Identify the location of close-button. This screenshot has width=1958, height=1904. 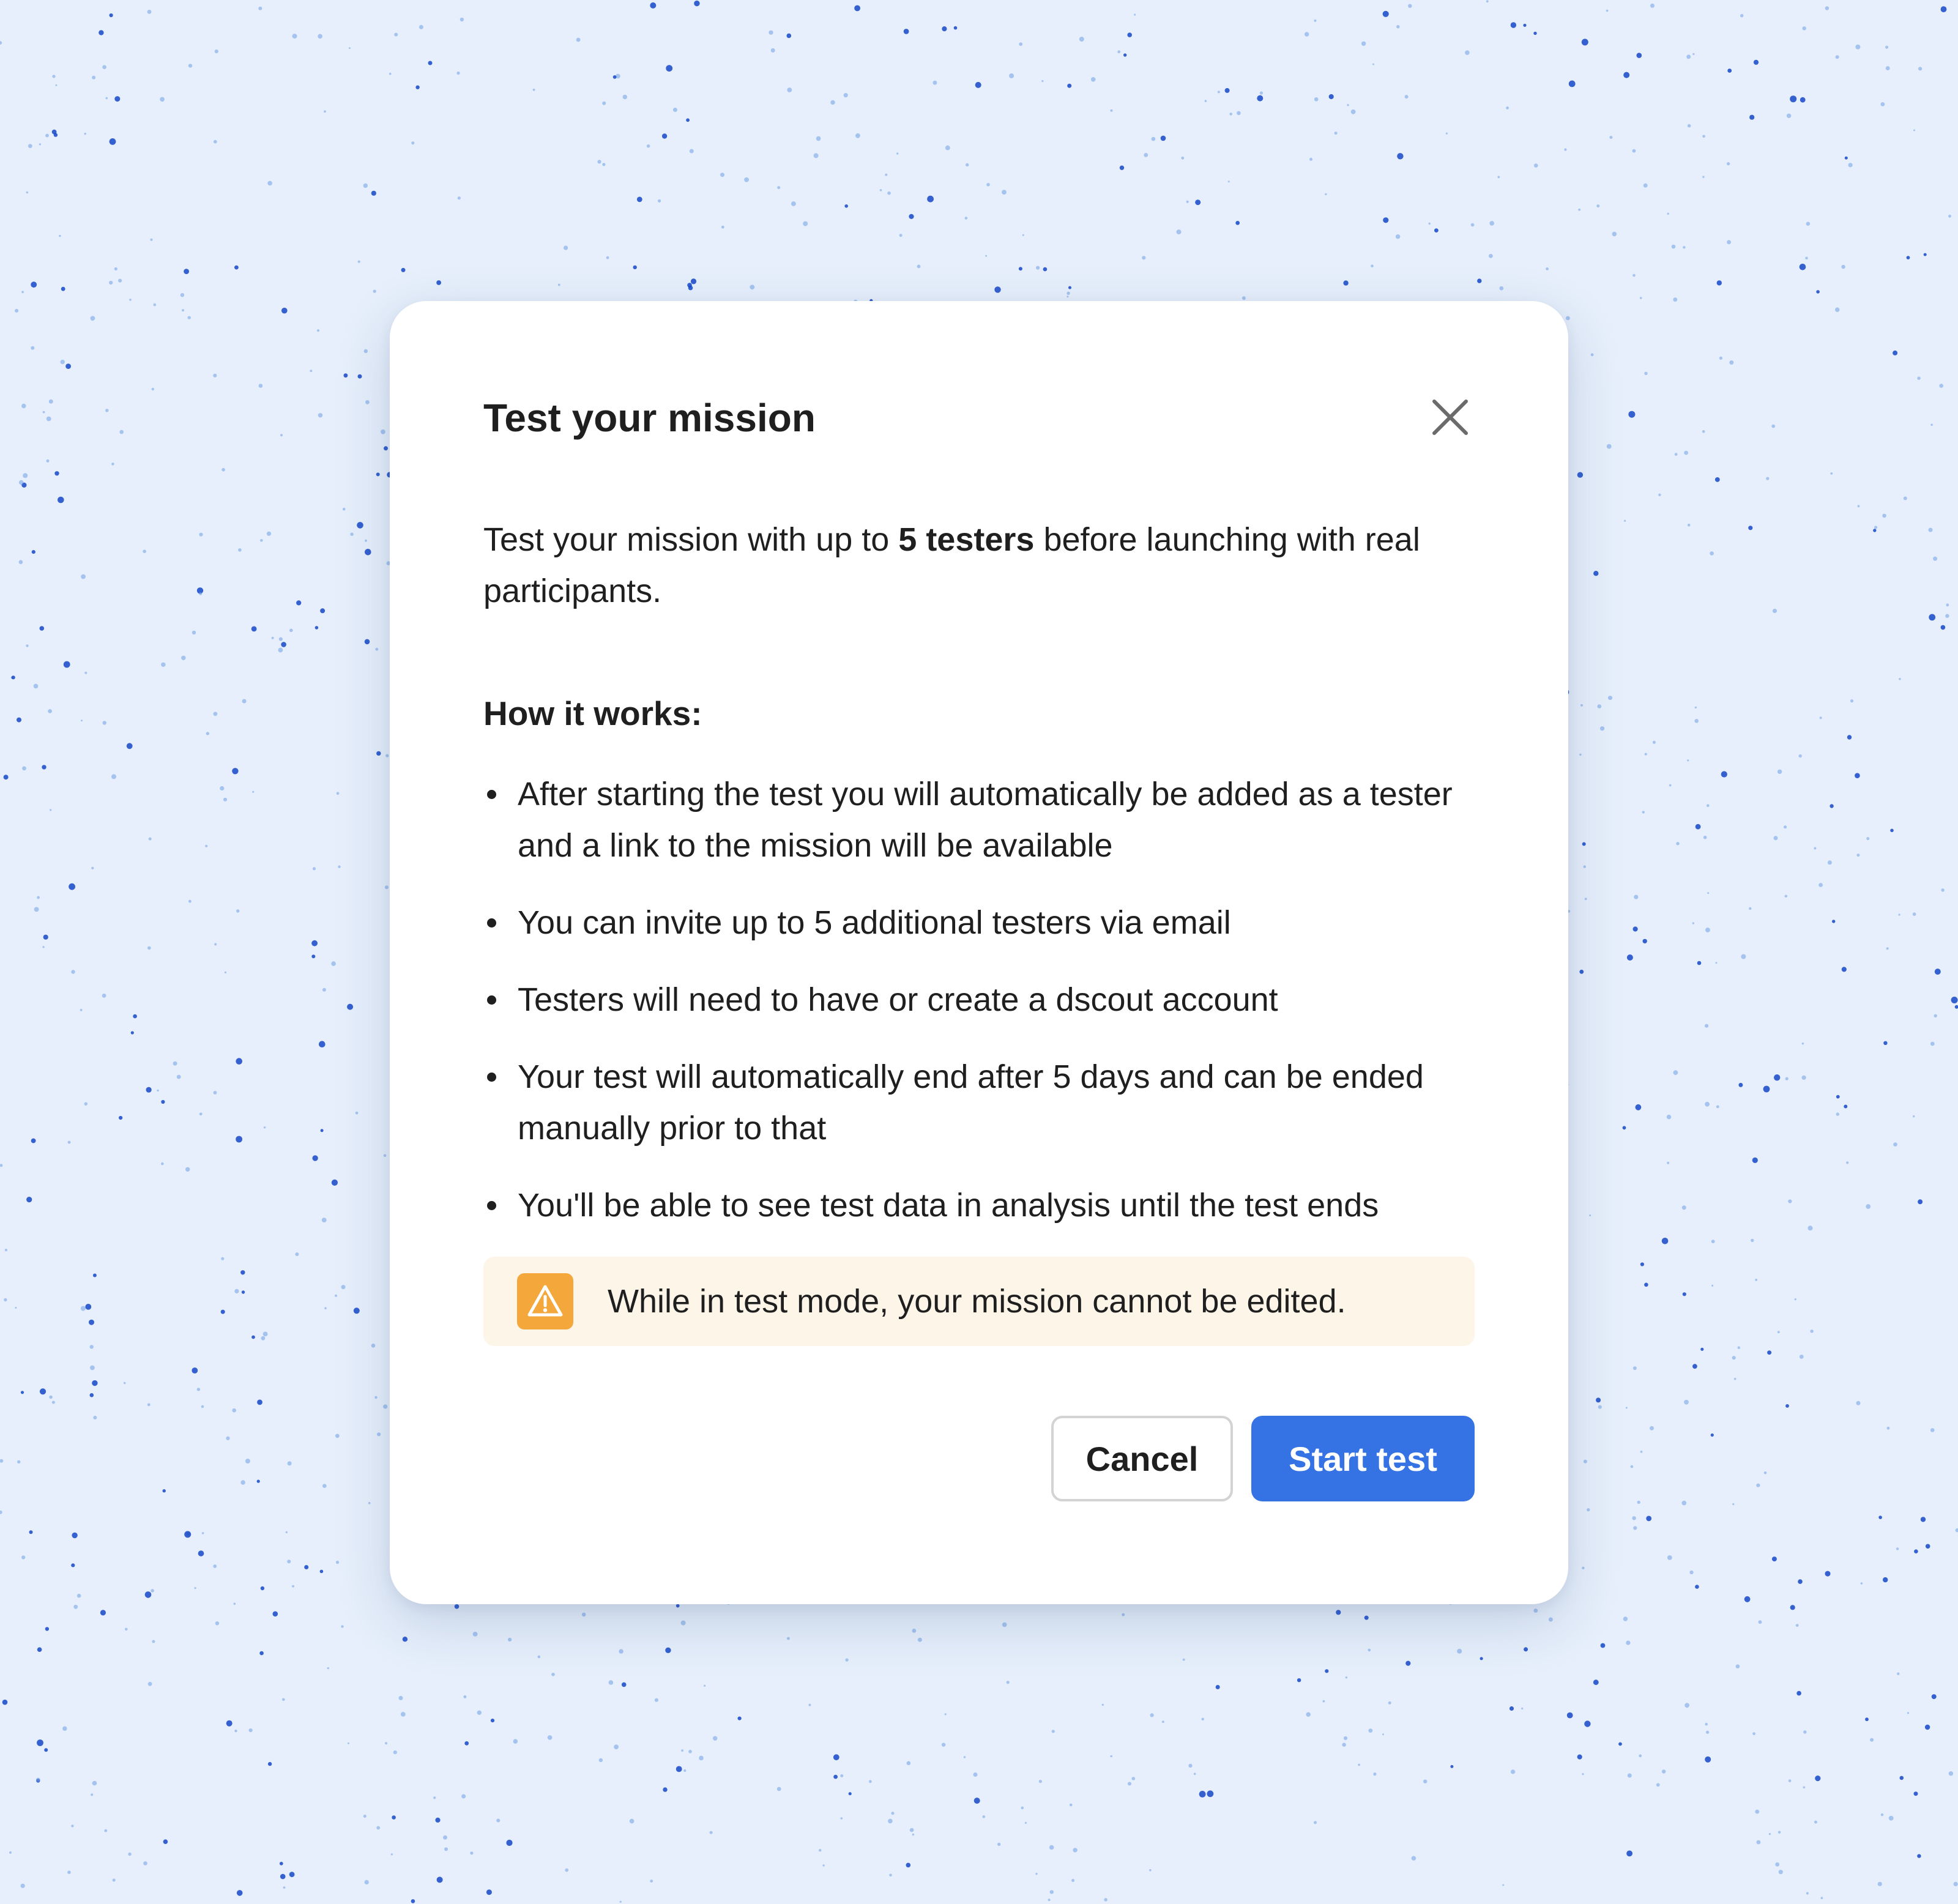
(1450, 417).